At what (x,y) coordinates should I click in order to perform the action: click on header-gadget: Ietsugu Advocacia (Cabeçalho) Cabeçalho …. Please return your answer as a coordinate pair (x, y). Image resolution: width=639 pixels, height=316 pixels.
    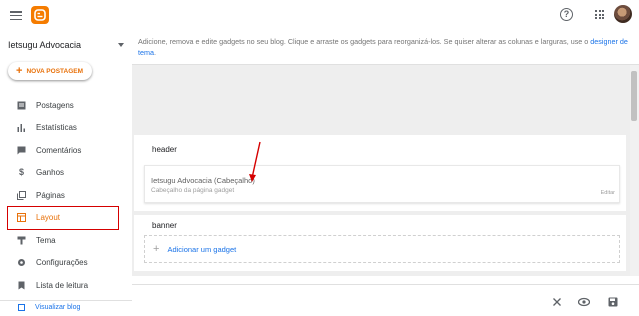
    Looking at the image, I should click on (382, 184).